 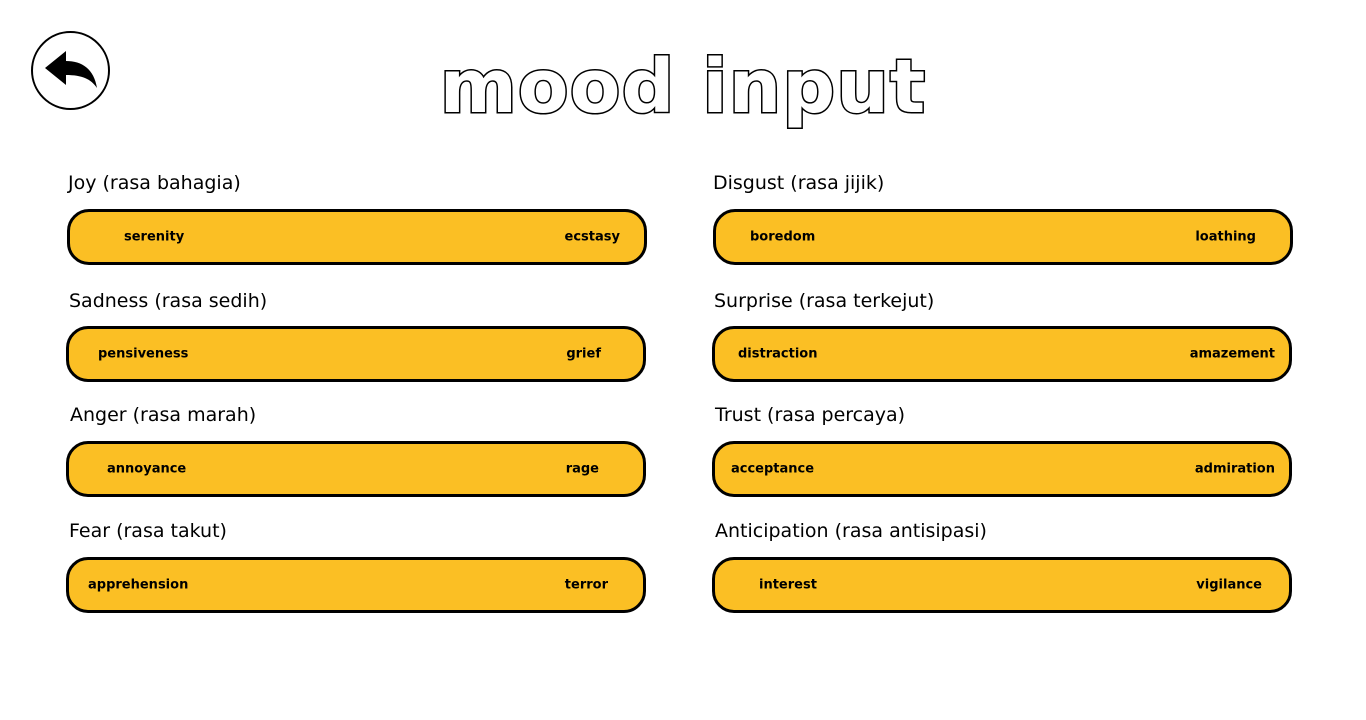 What do you see at coordinates (1232, 354) in the screenshot?
I see `slider-high-label: amazement` at bounding box center [1232, 354].